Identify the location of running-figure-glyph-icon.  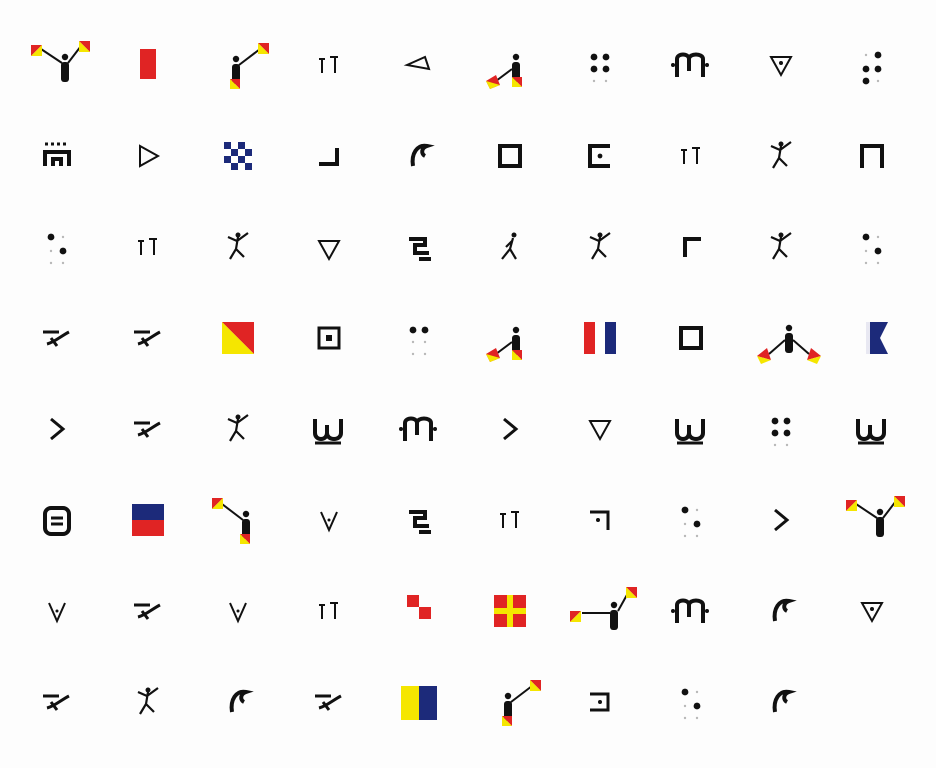
(508, 246).